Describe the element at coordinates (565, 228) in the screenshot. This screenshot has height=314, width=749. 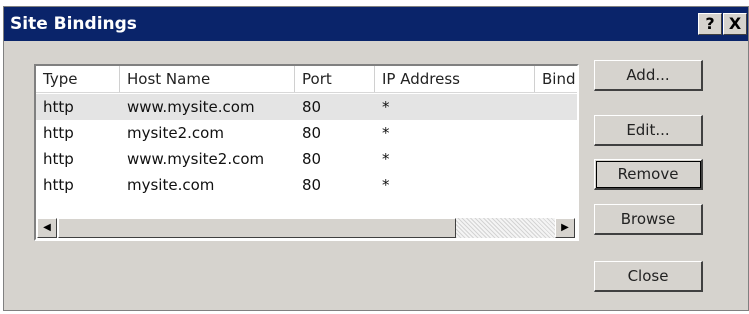
I see `scroll-right-icon: ▶` at that location.